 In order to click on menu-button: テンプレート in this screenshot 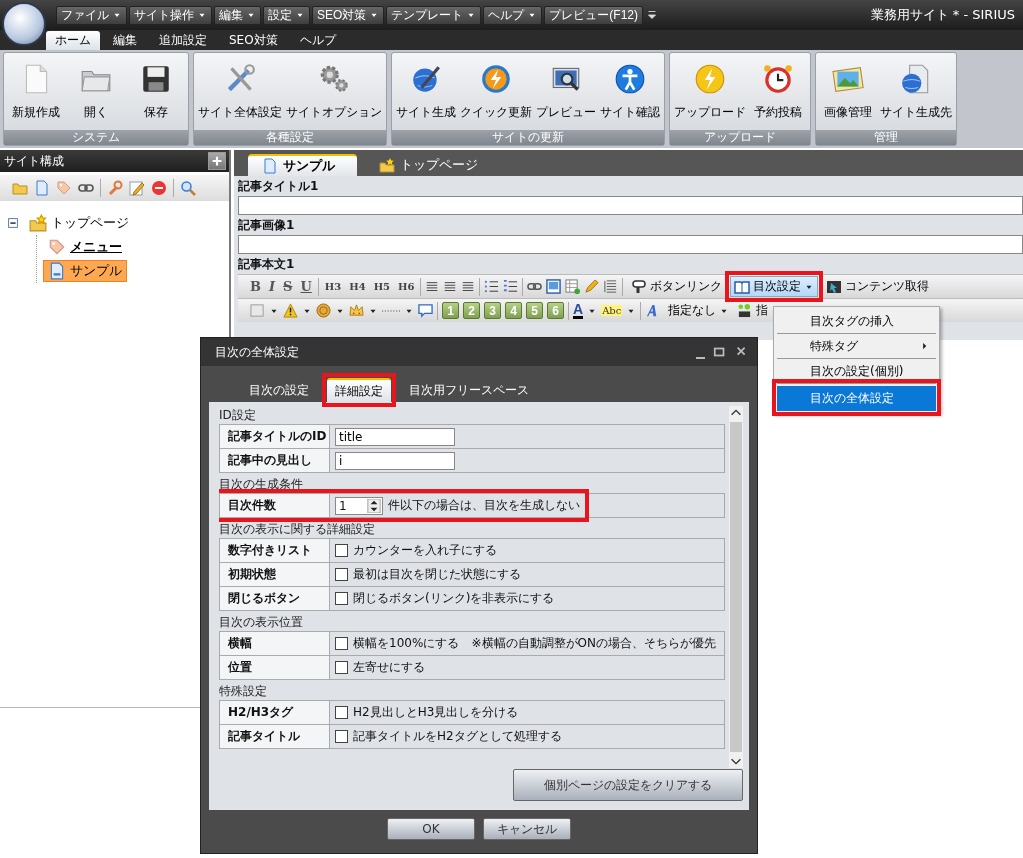, I will do `click(434, 15)`.